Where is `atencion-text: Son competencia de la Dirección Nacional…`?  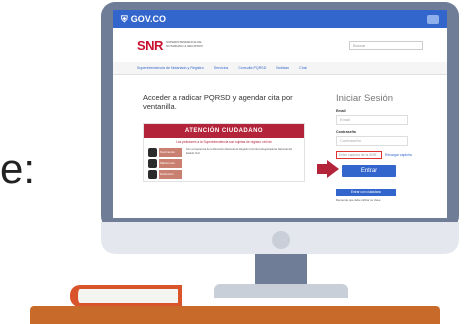 atencion-text: Son competencia de la Dirección Nacional… is located at coordinates (239, 151).